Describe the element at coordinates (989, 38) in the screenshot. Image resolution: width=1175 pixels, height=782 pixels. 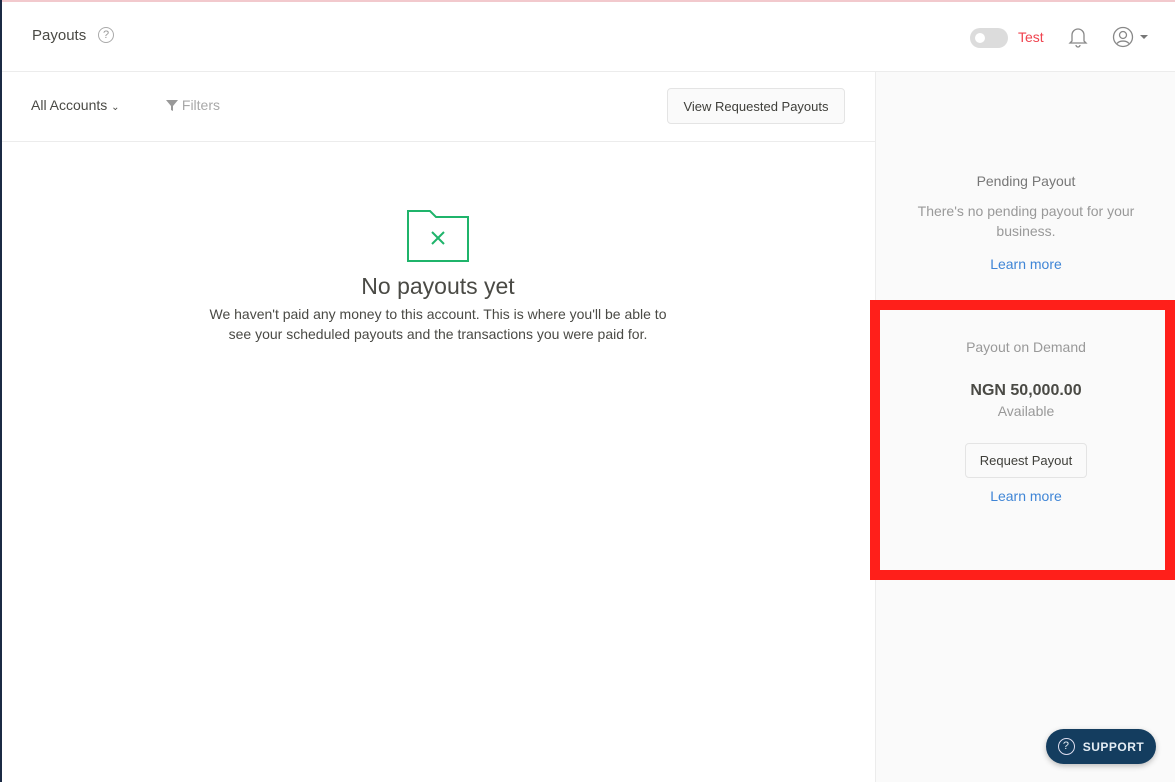
I see `test-mode-toggle` at that location.